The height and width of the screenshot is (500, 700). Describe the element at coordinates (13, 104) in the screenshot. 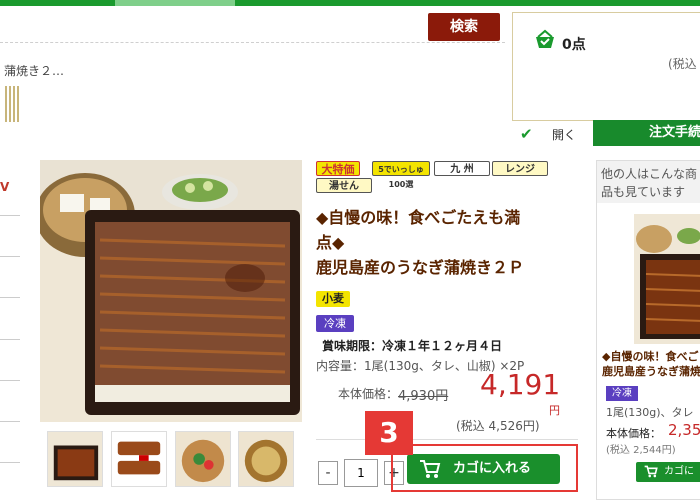

I see `breadcrumb-decoration` at that location.